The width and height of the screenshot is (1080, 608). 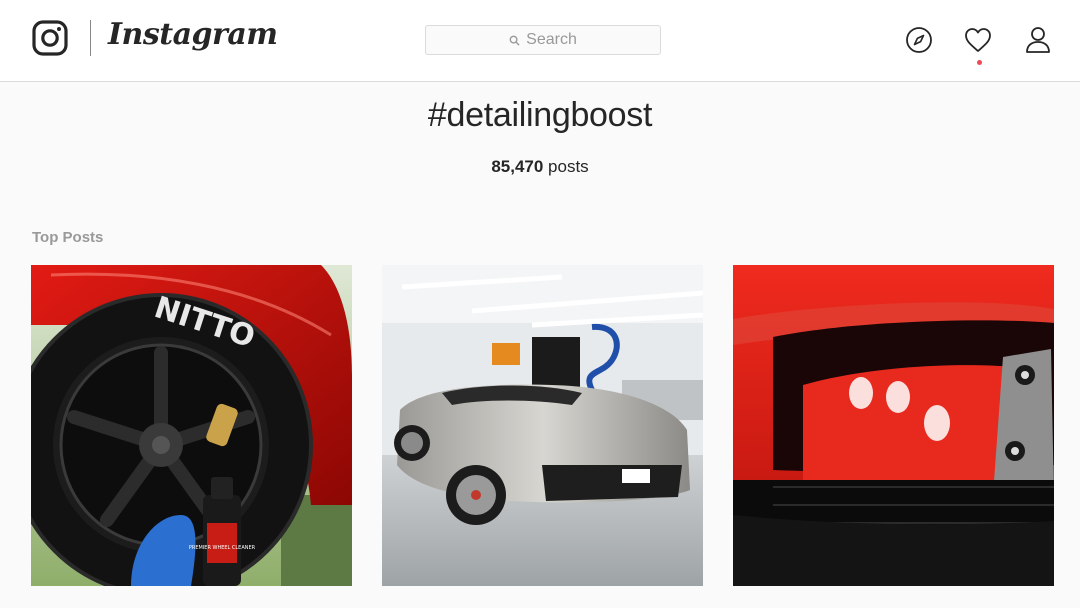 I want to click on top-navigation-bar: Instagram Search, so click(x=540, y=41).